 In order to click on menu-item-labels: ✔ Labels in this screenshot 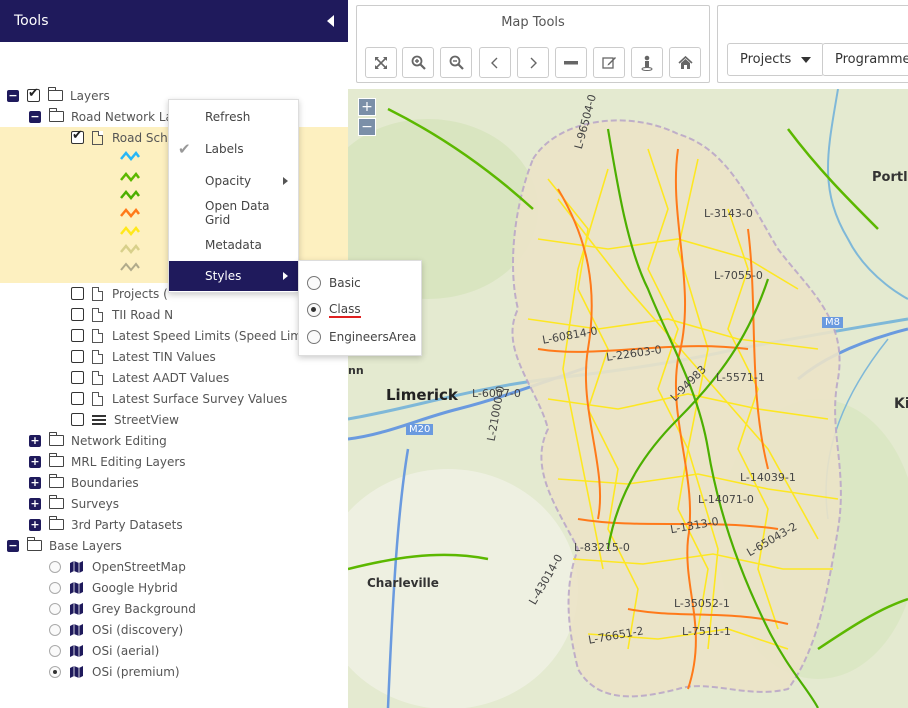, I will do `click(233, 149)`.